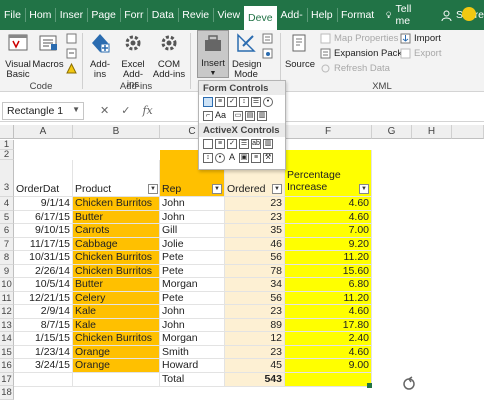  What do you see at coordinates (277, 189) in the screenshot?
I see `filter-dropdown-ordered: ▼` at bounding box center [277, 189].